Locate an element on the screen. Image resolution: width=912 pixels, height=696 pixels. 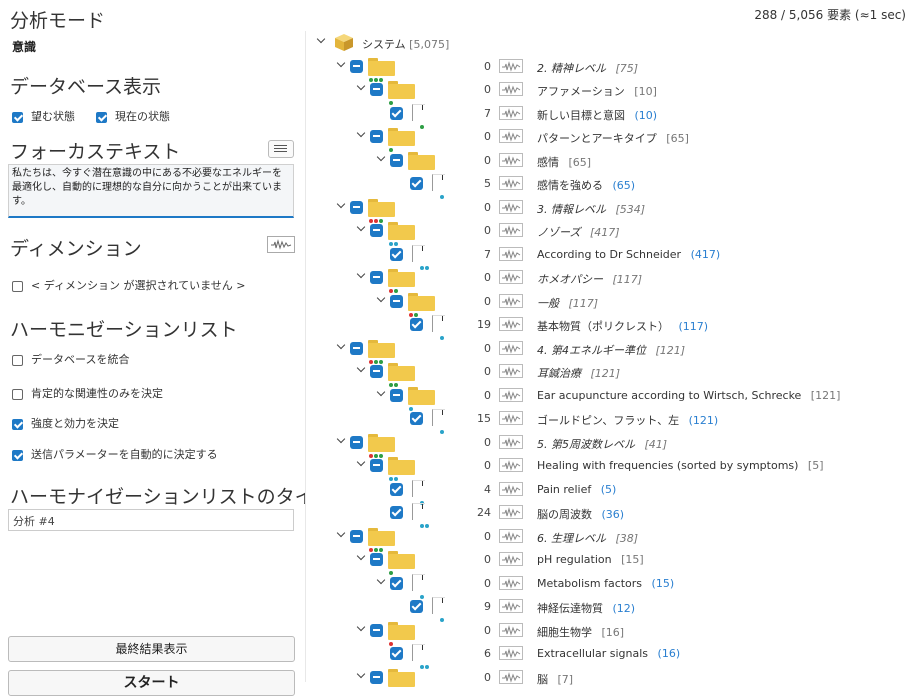
tree-row: 0 細胞生物学 [16] is located at coordinates (609, 632).